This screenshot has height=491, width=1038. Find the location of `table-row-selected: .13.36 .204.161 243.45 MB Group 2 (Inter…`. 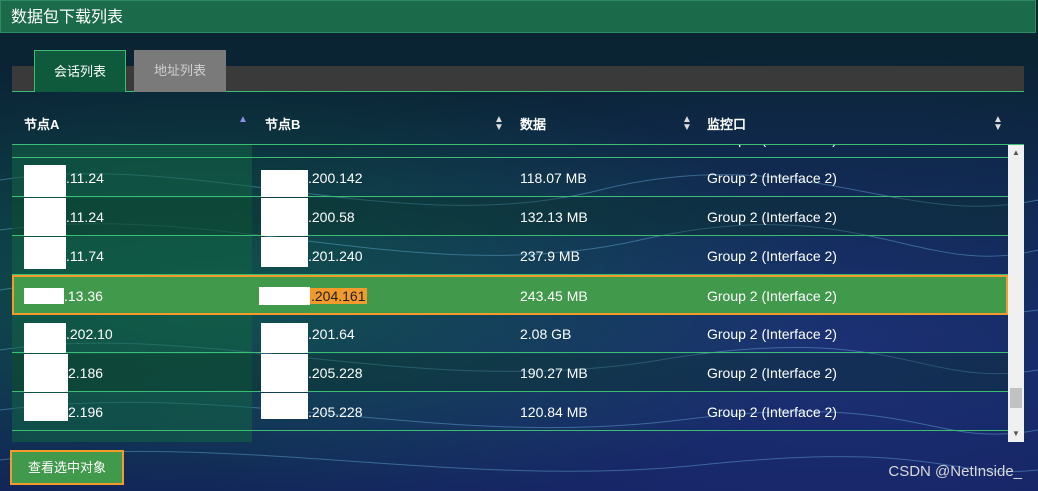

table-row-selected: .13.36 .204.161 243.45 MB Group 2 (Inter… is located at coordinates (510, 295).